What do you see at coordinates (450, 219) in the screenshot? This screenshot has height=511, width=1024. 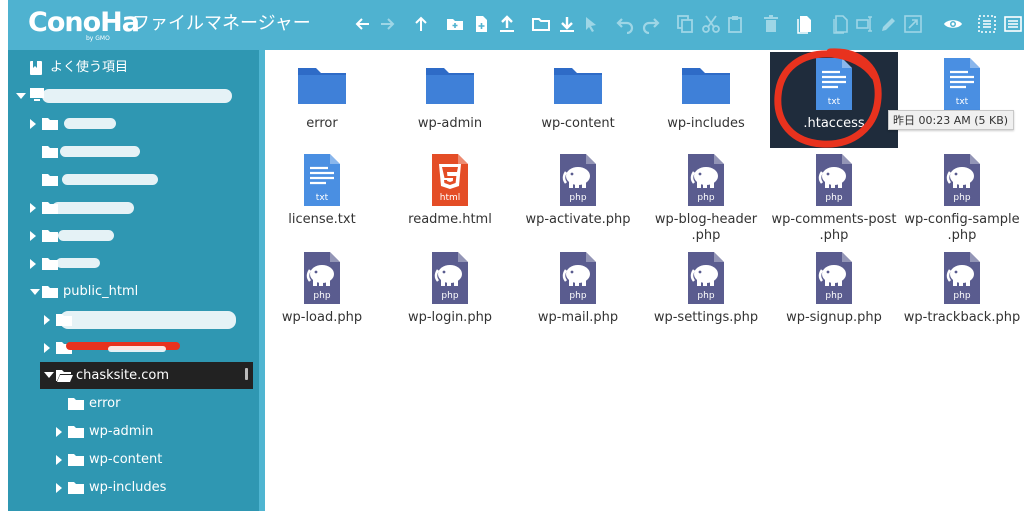 I see `file-name: readme.html` at bounding box center [450, 219].